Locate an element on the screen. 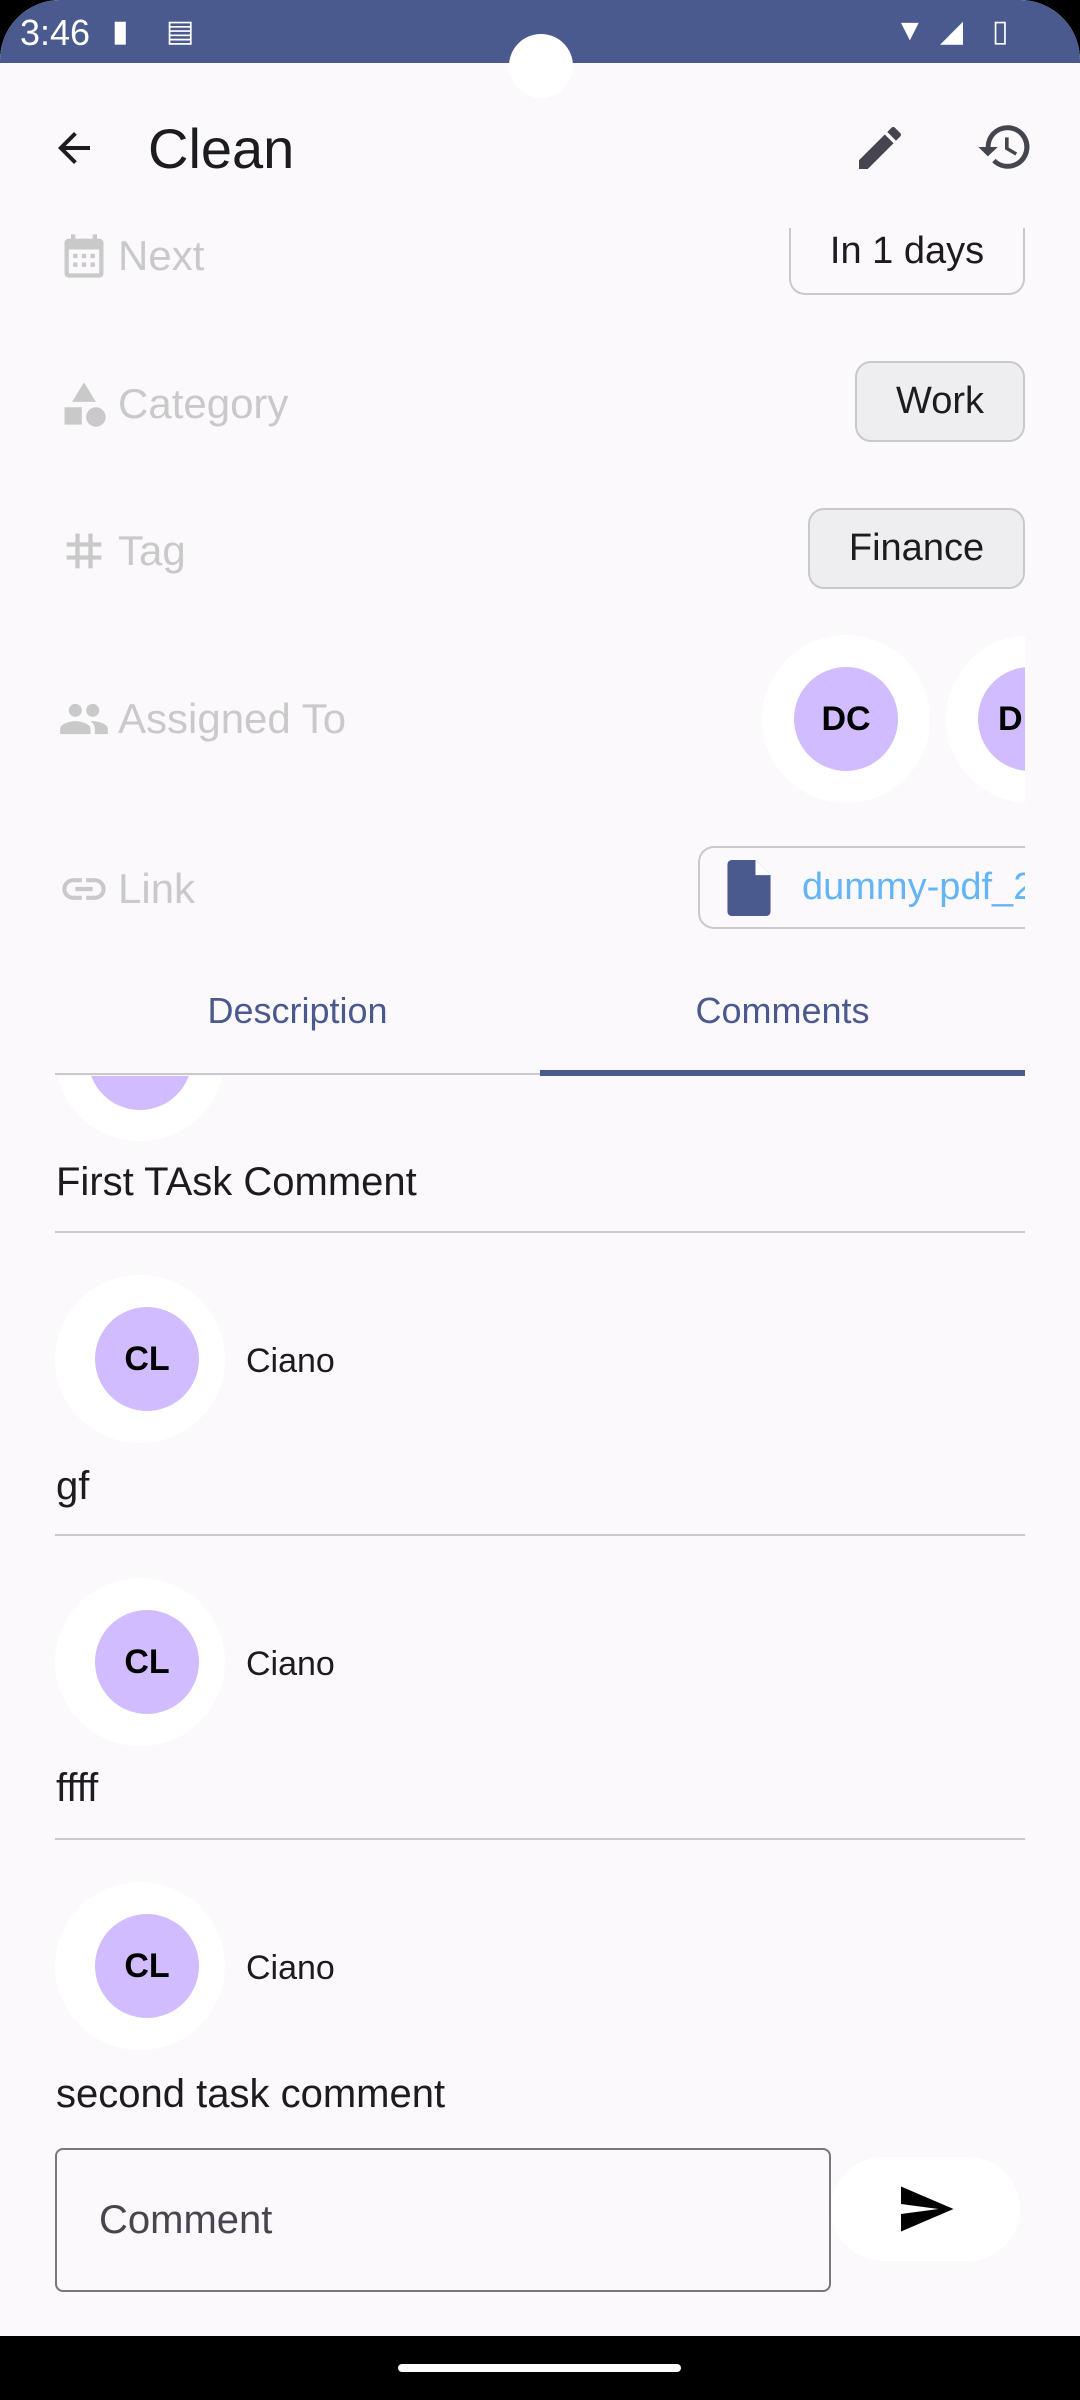  comment-input: Comment is located at coordinates (443, 2220).